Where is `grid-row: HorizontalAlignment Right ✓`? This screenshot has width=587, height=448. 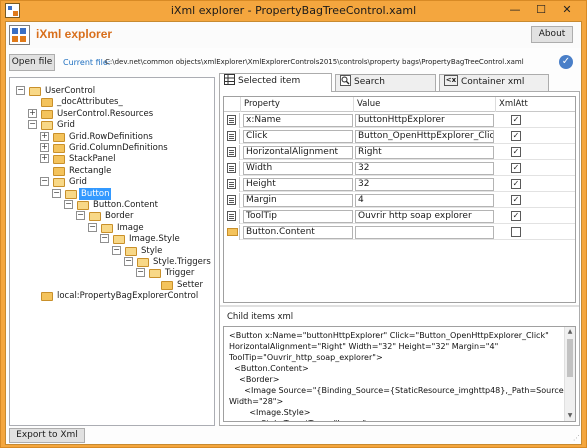
grid-row: HorizontalAlignment Right ✓ is located at coordinates (399, 152).